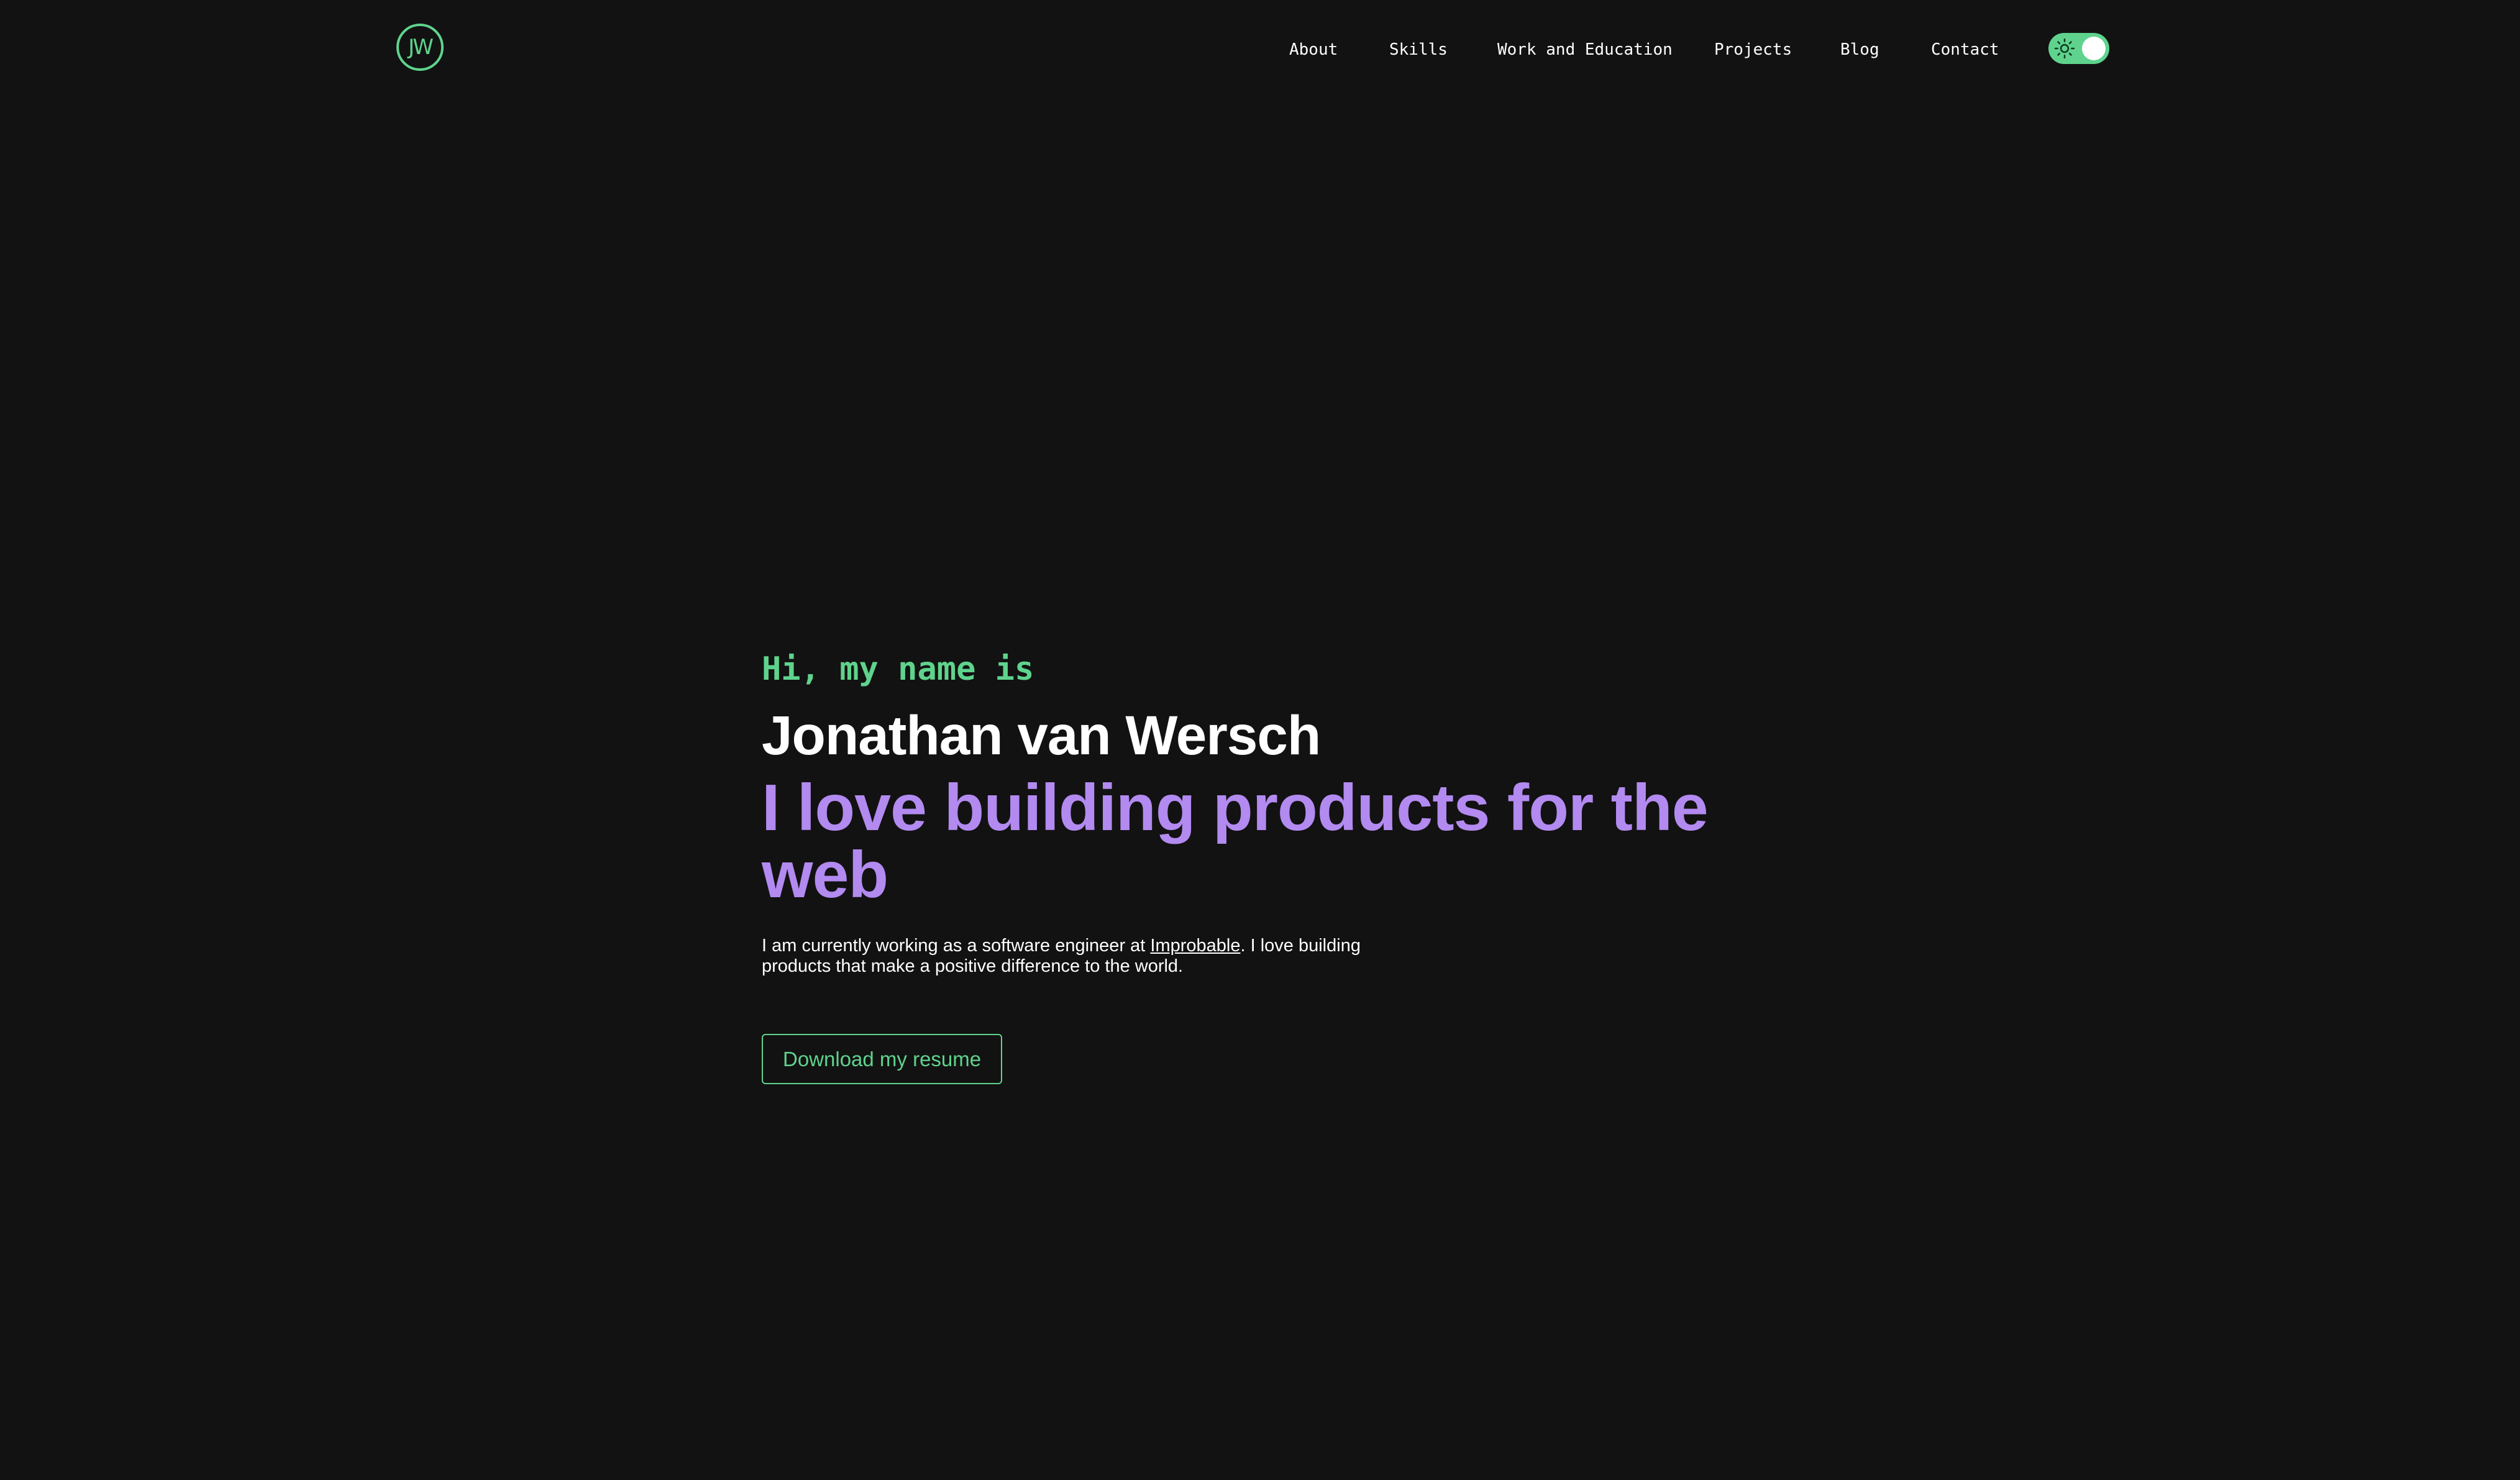 The image size is (2520, 1480). What do you see at coordinates (1041, 735) in the screenshot?
I see `hero-name: Jonathan van Wersch` at bounding box center [1041, 735].